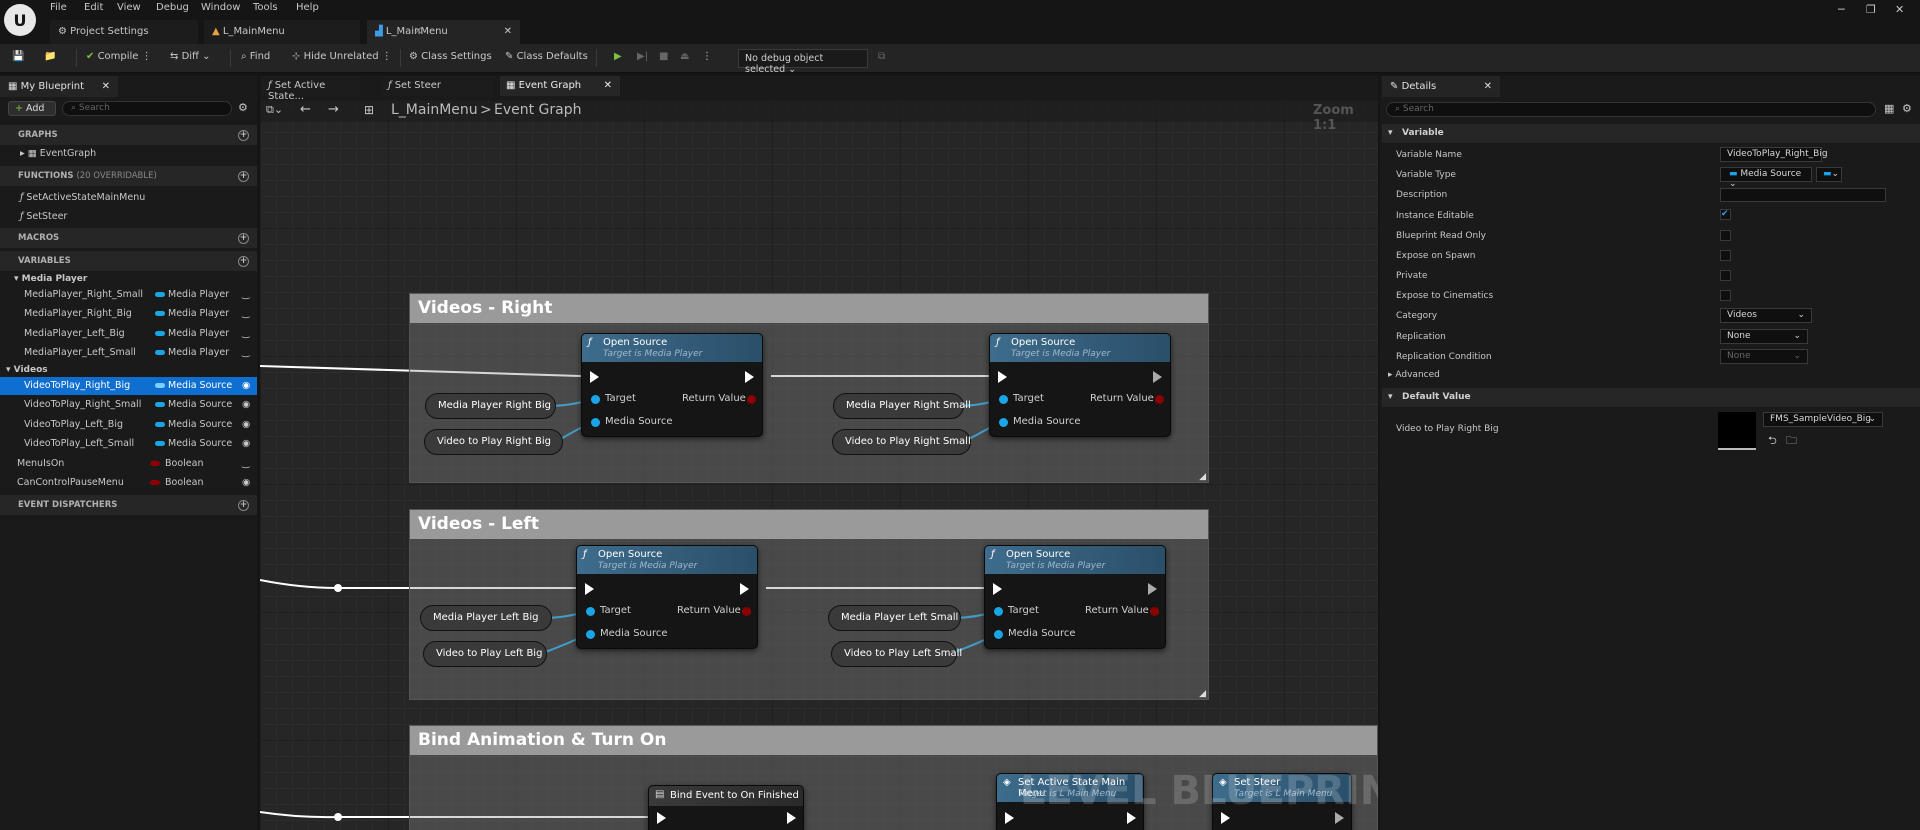 The image size is (1920, 830). Describe the element at coordinates (93, 7) in the screenshot. I see `menu-edit: Edit` at that location.